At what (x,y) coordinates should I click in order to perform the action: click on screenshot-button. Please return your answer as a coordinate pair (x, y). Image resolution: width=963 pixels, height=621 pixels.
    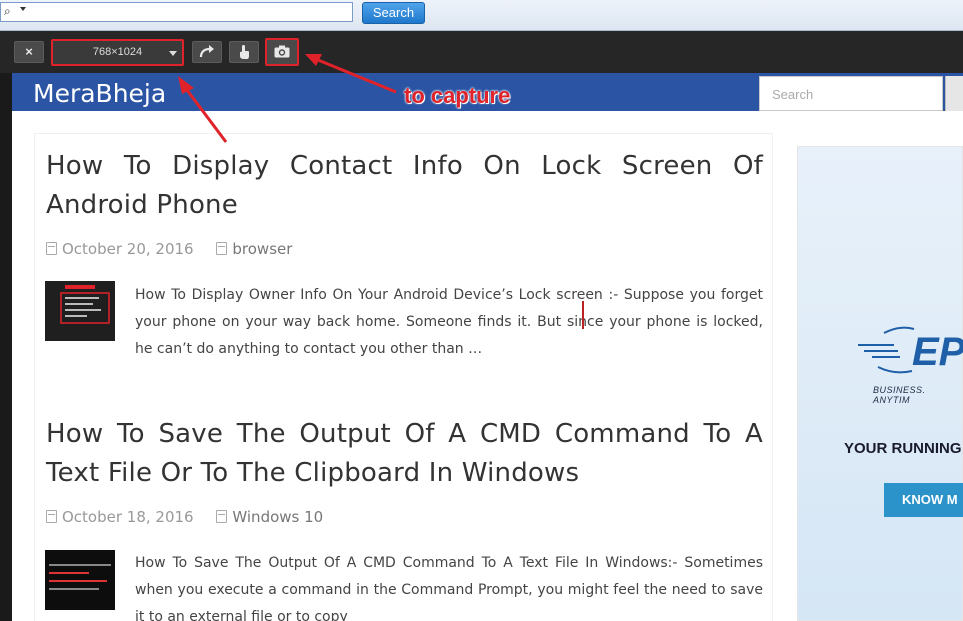
    Looking at the image, I should click on (282, 52).